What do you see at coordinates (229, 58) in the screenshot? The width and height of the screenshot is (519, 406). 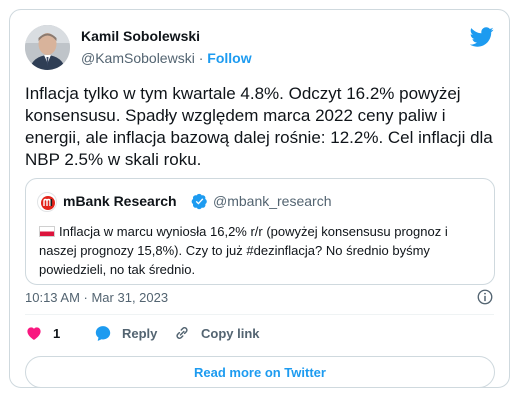 I see `follow-button: Follow` at bounding box center [229, 58].